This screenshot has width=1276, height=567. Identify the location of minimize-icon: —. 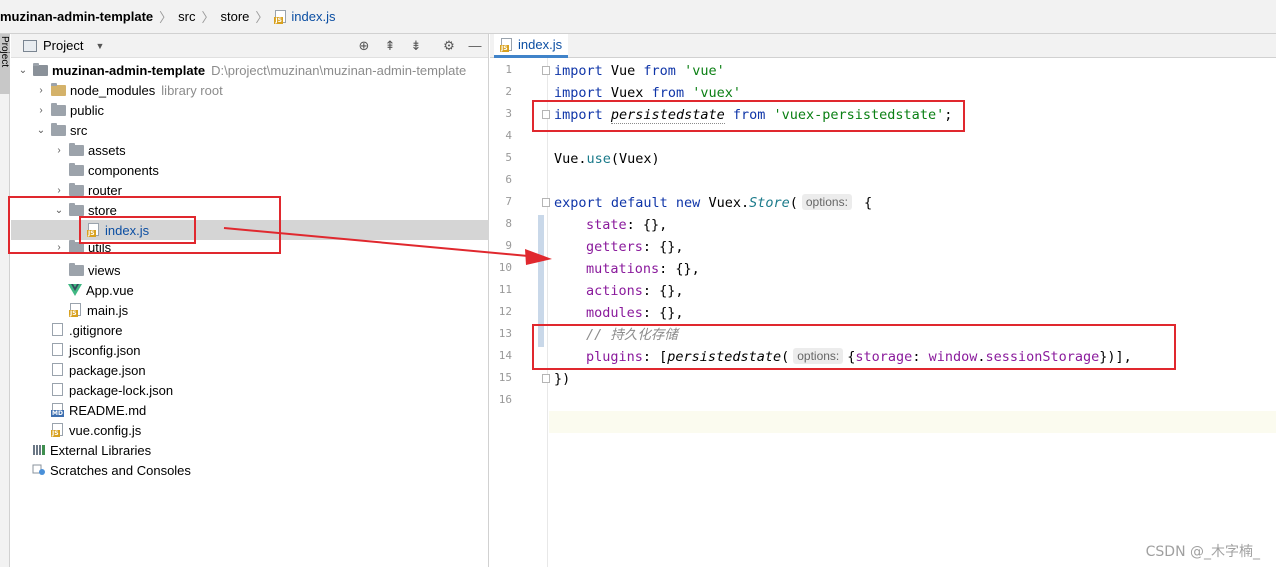
(475, 46).